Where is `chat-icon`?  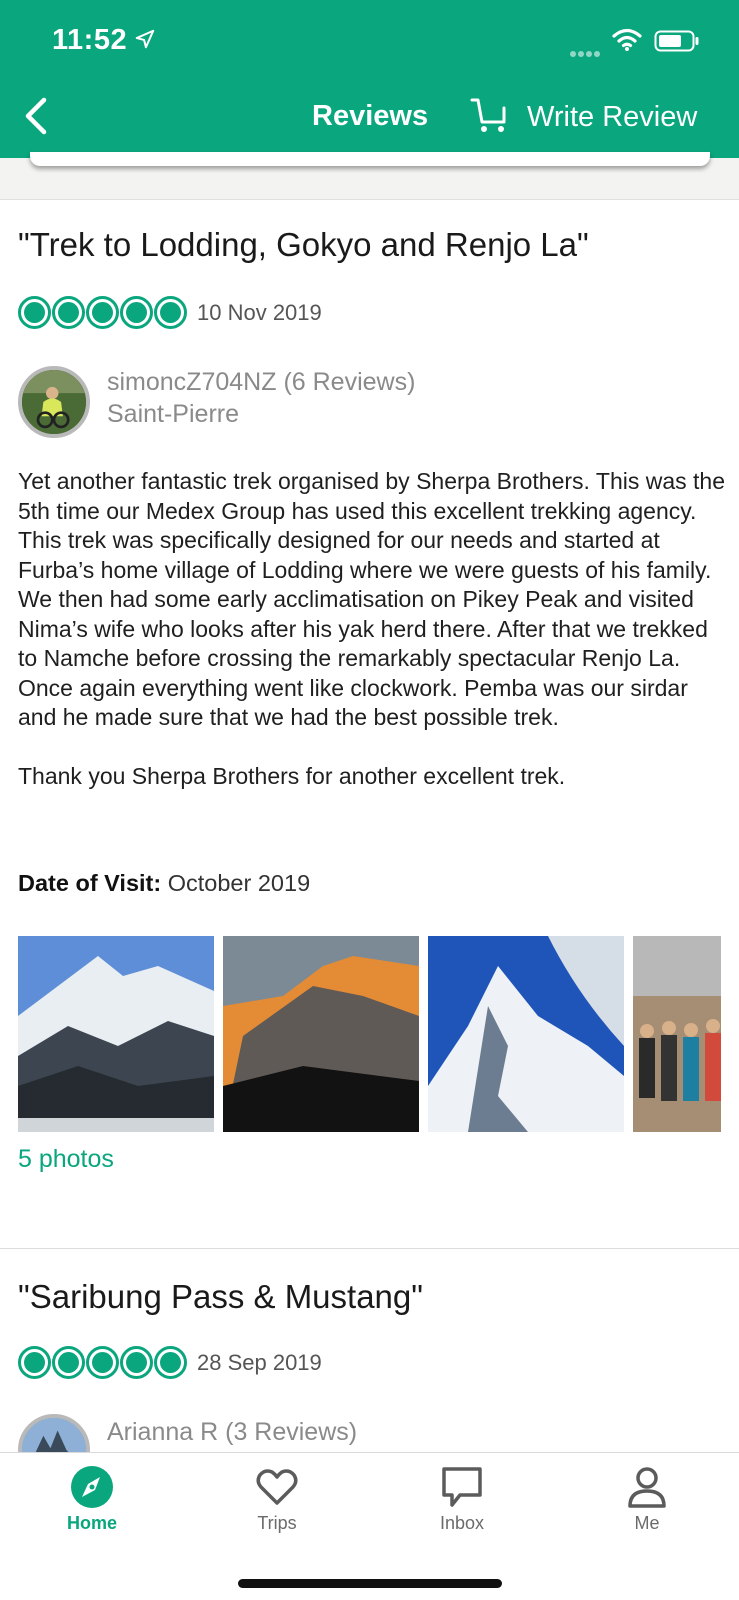 chat-icon is located at coordinates (462, 1487).